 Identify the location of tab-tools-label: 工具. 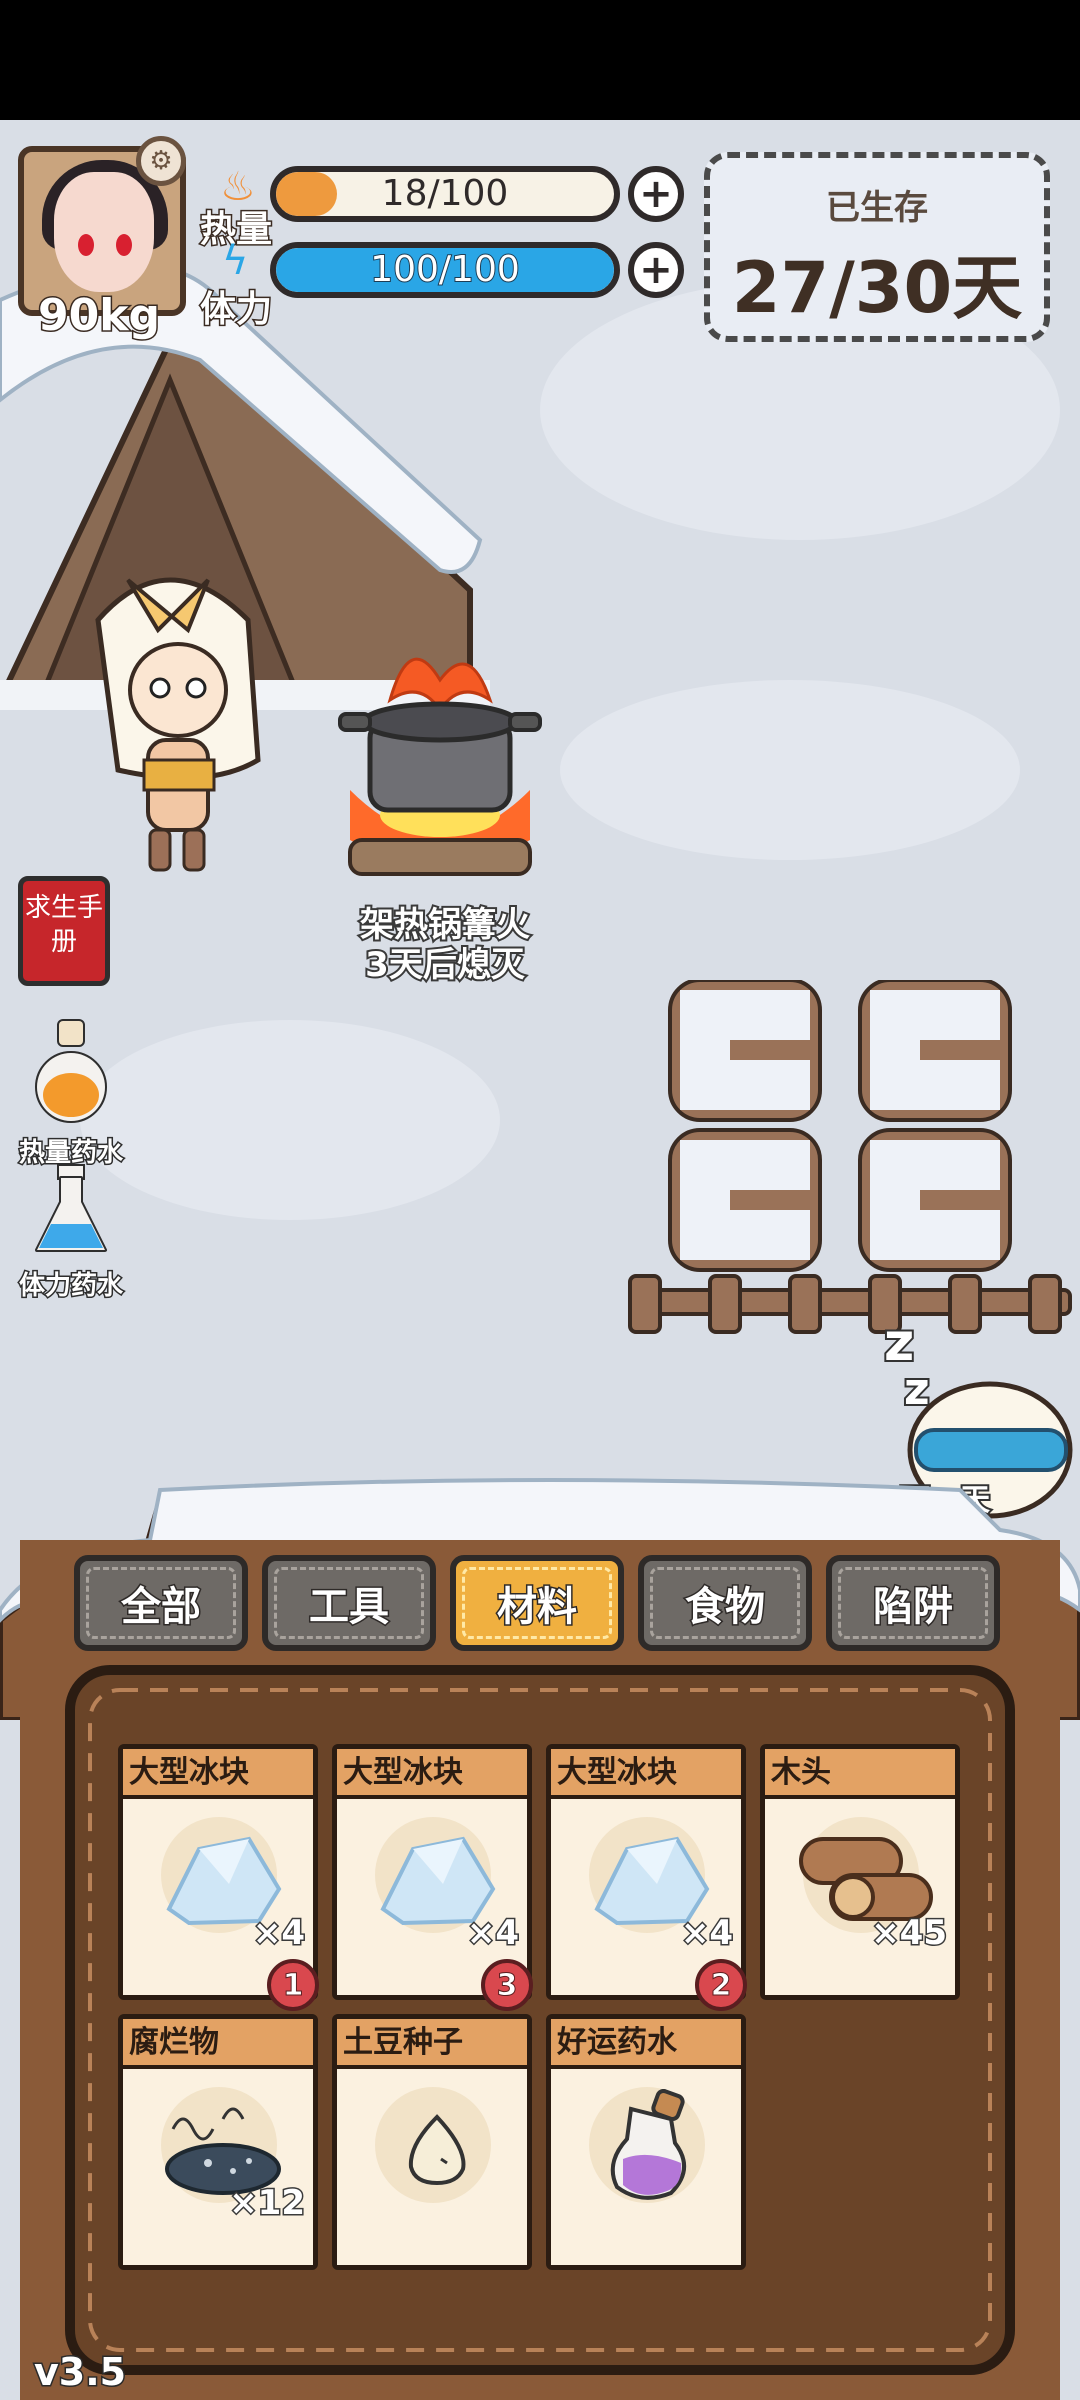
(349, 1603).